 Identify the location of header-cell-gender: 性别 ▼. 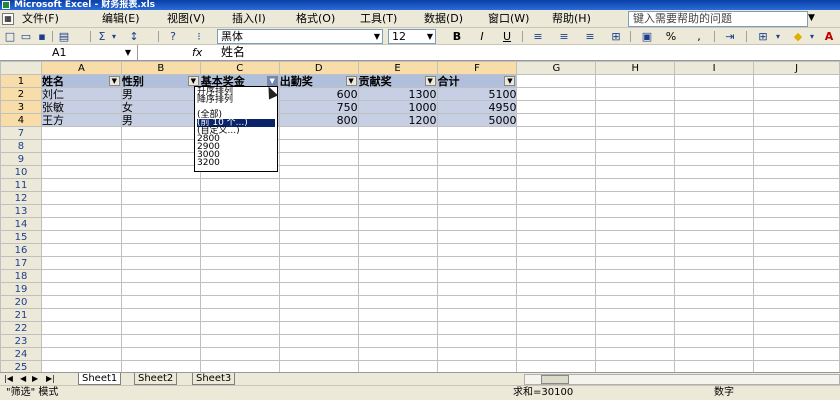
(160, 81).